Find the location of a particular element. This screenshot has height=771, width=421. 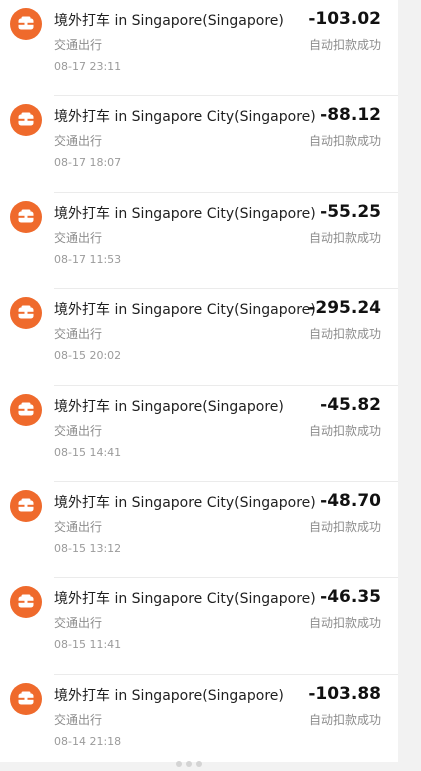

transaction-time: 08-17 23:11 is located at coordinates (88, 66).